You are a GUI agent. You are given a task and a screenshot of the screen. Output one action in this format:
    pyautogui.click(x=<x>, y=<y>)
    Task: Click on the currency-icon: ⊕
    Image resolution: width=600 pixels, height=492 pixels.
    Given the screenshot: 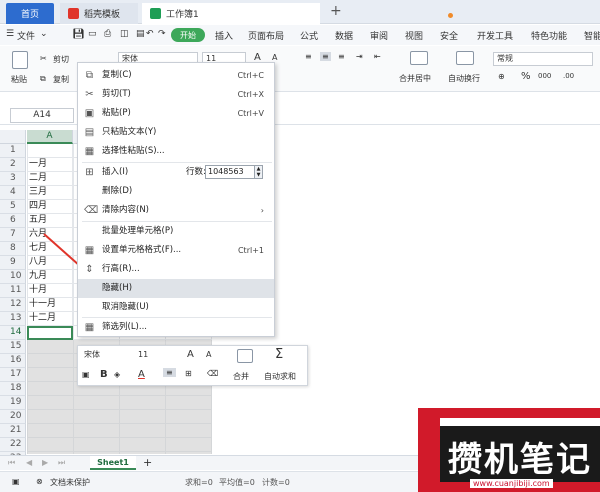 What is the action you would take?
    pyautogui.click(x=501, y=76)
    